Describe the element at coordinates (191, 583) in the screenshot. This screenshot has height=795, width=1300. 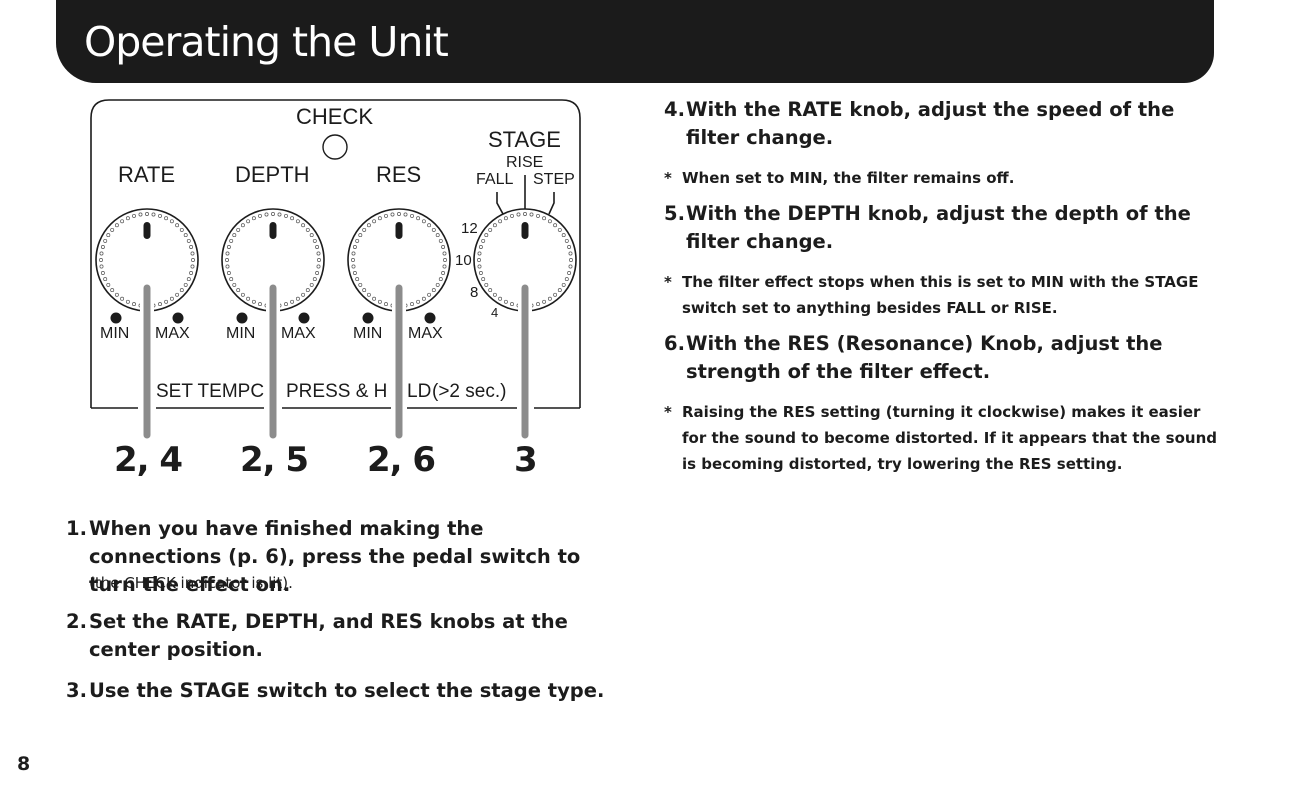
I see `step-1-subnote: (the CHECK indicator is lit).` at that location.